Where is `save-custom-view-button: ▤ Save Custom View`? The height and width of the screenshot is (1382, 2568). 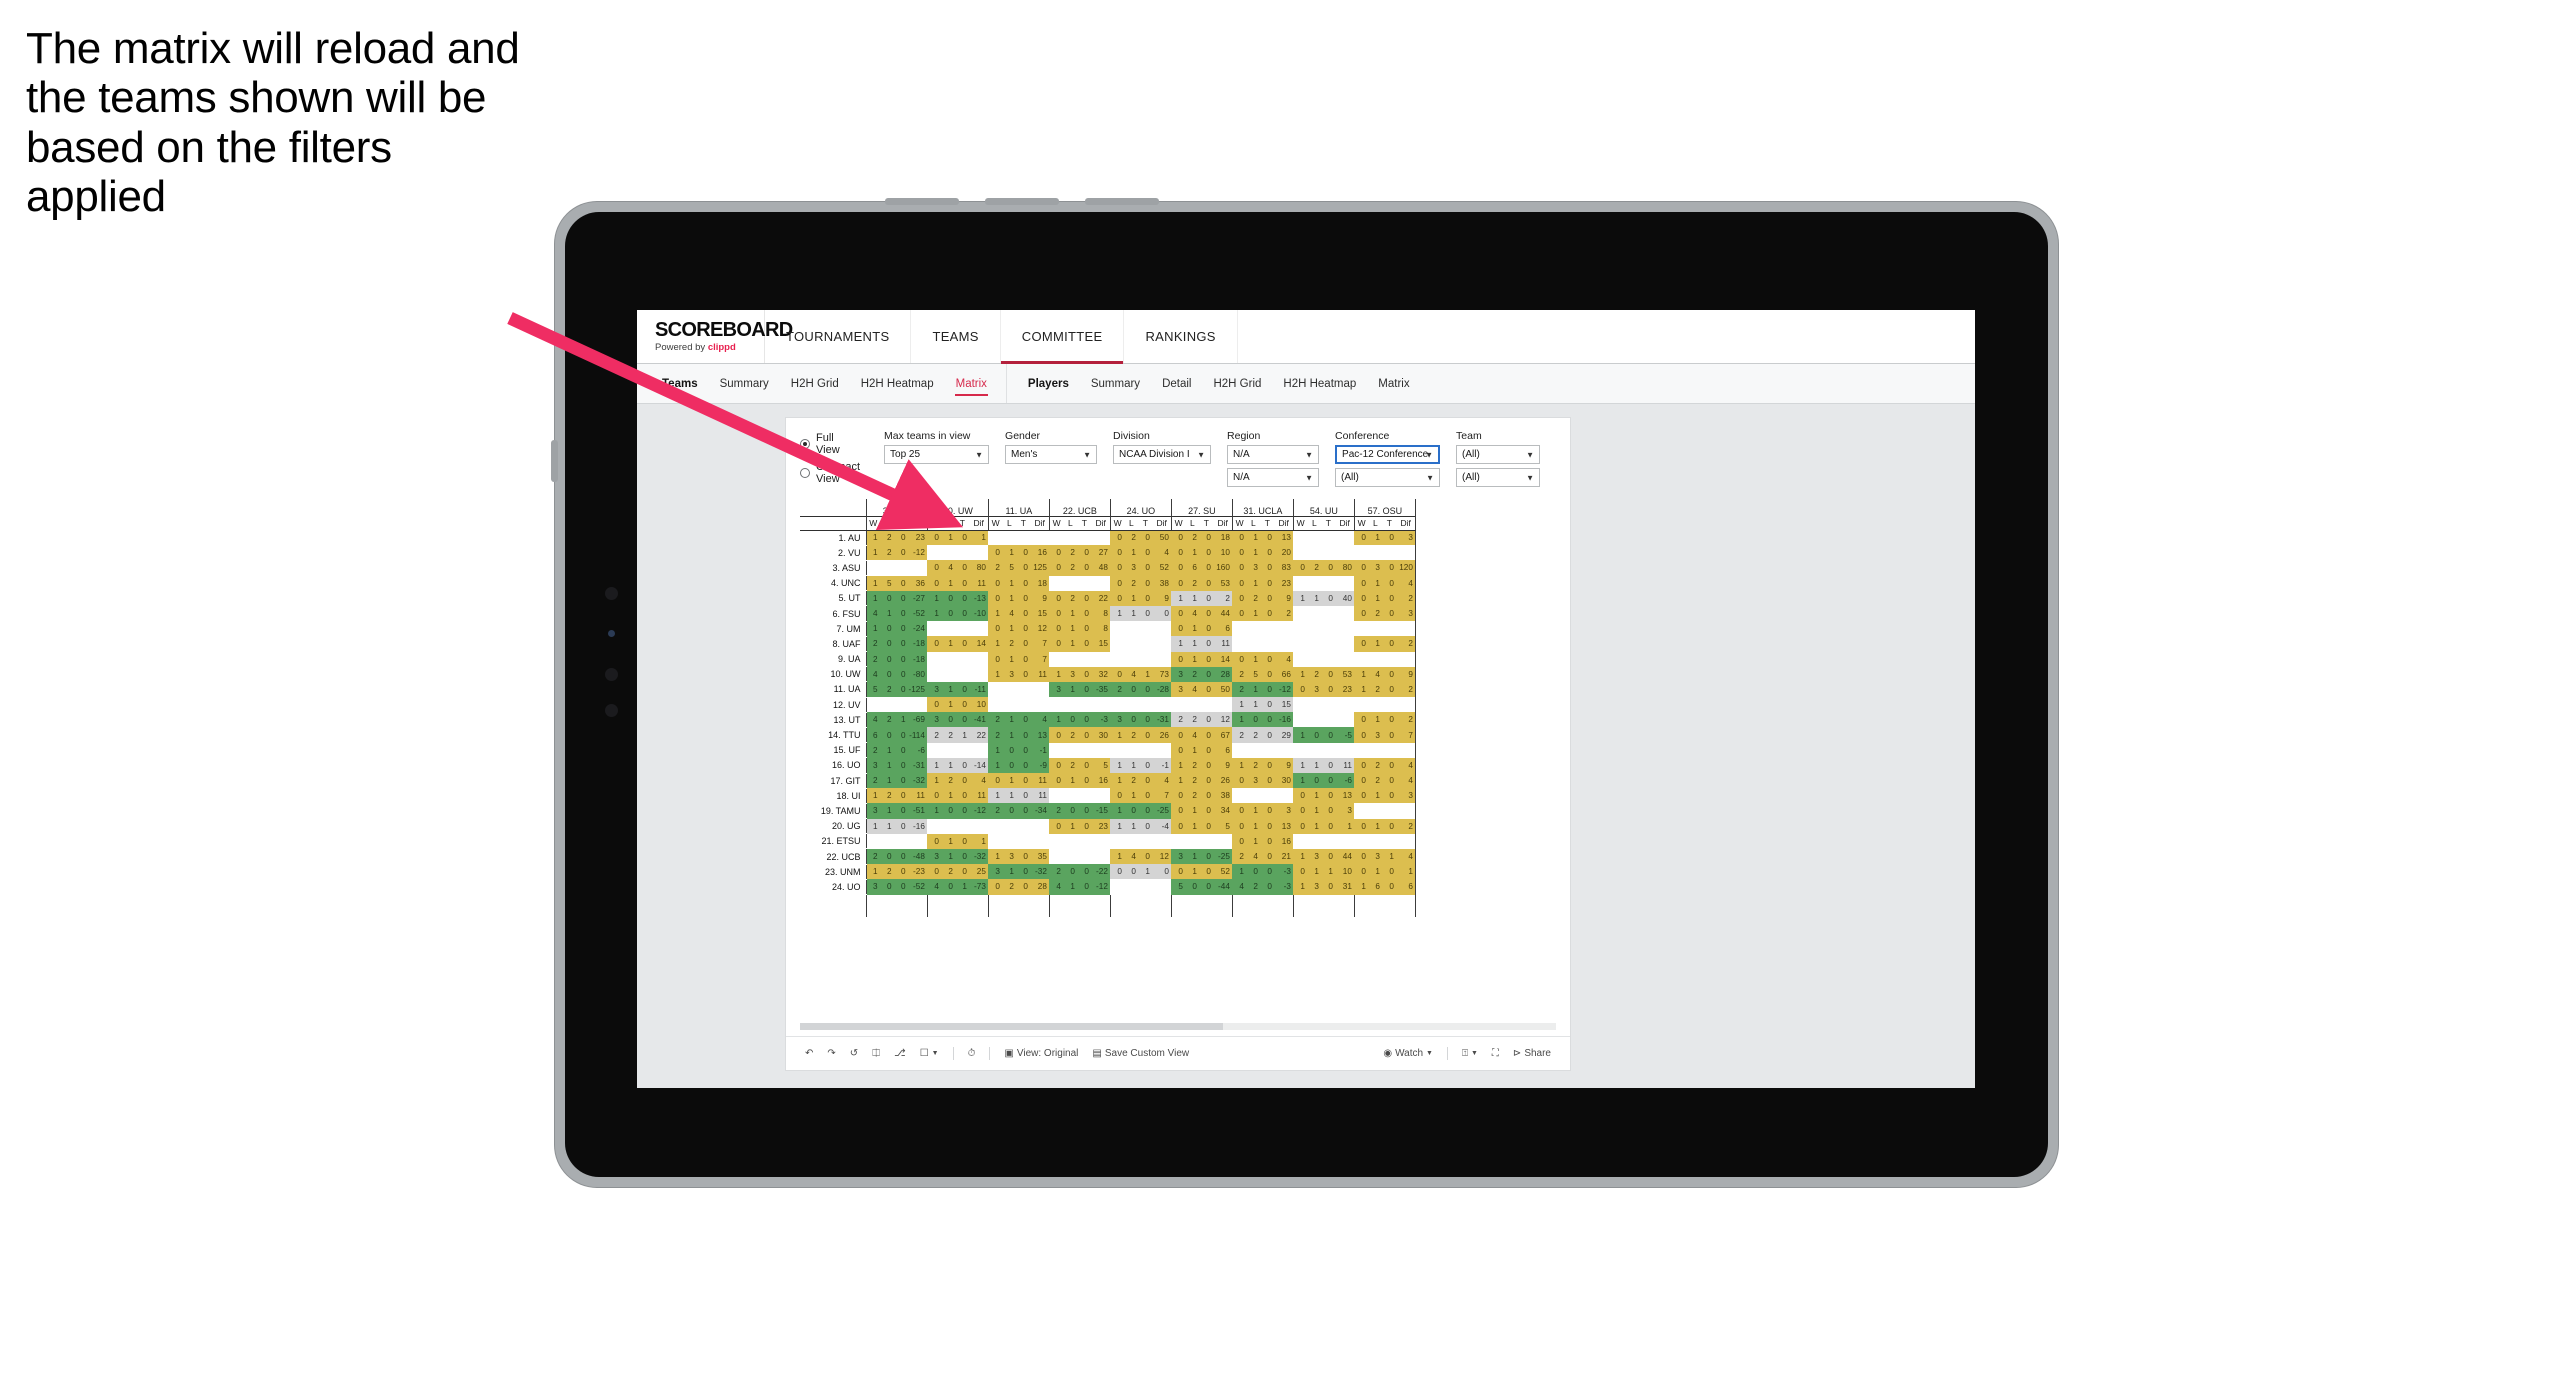 save-custom-view-button: ▤ Save Custom View is located at coordinates (1140, 1053).